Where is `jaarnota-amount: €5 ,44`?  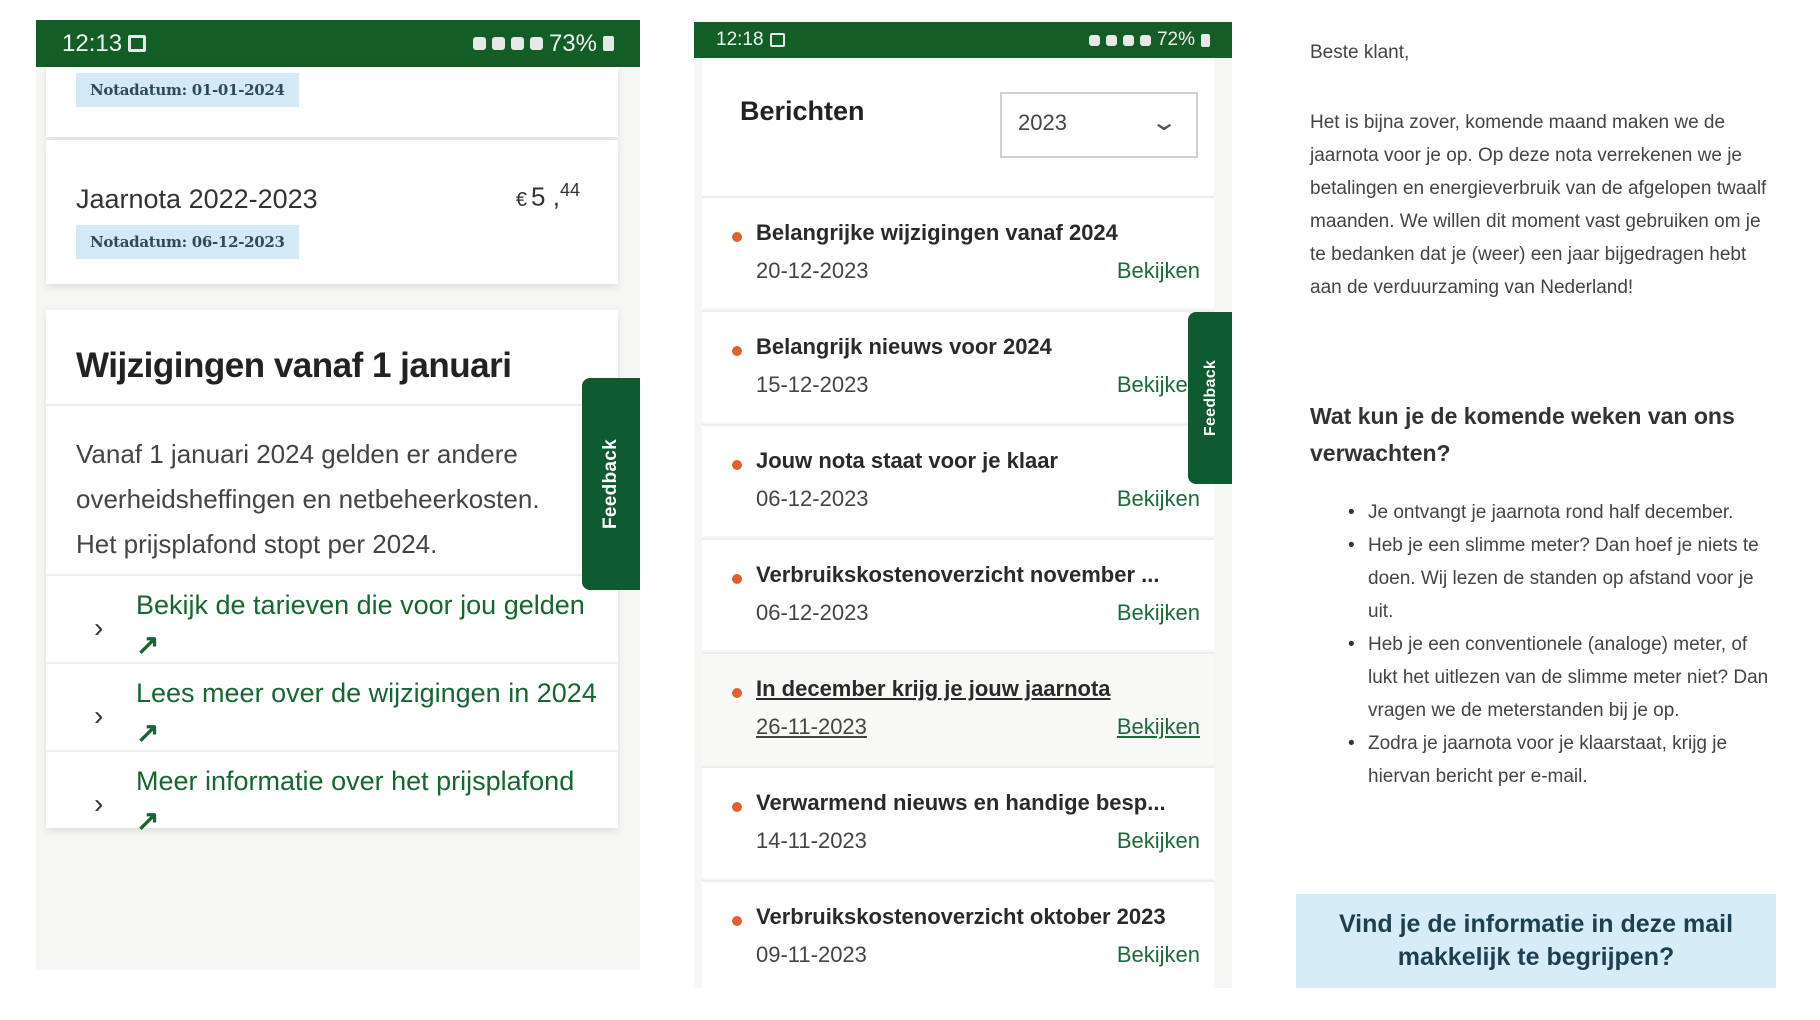 jaarnota-amount: €5 ,44 is located at coordinates (548, 196).